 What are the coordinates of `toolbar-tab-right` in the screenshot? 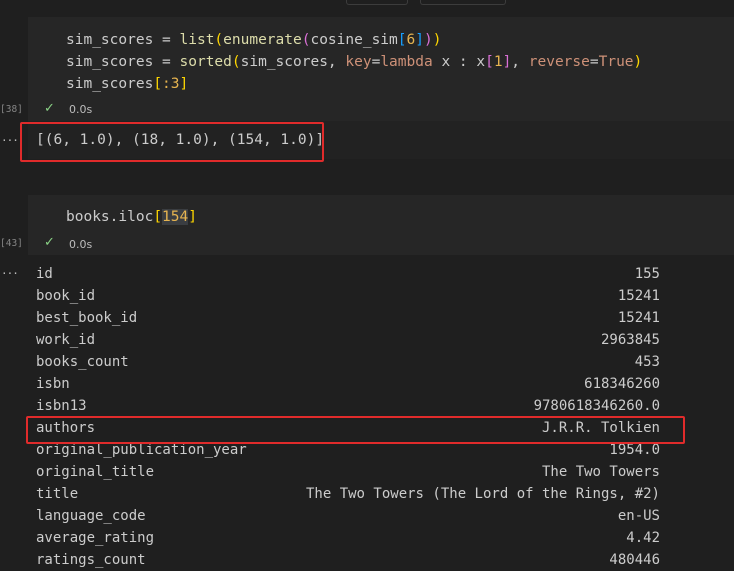 It's located at (463, 2).